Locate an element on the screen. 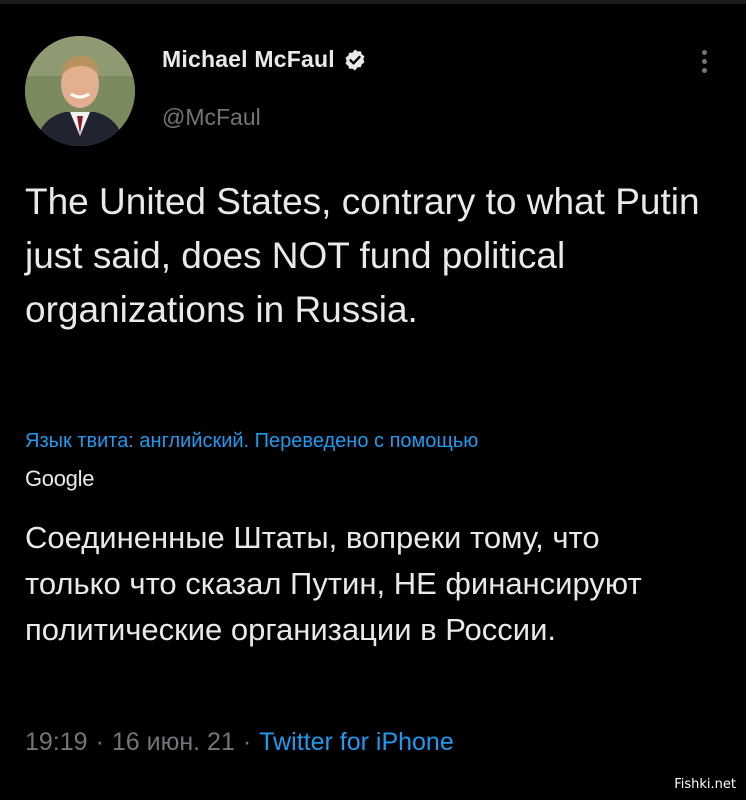 This screenshot has height=800, width=746. author-name-row: Michael McFaul is located at coordinates (264, 59).